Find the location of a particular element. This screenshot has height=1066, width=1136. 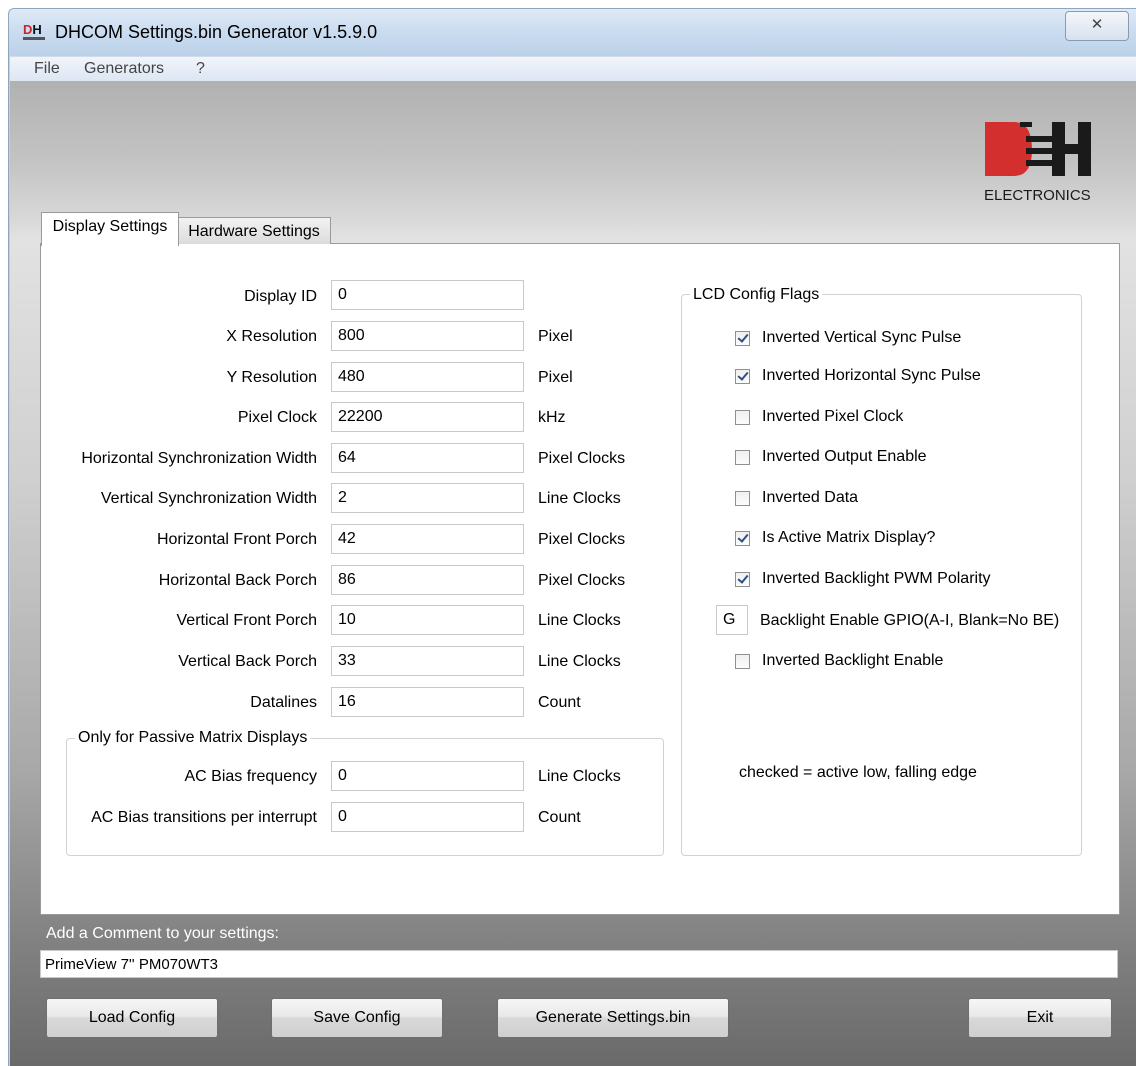

inverted-horizontal-sync-label: Inverted Horizontal Sync Pulse is located at coordinates (871, 375).